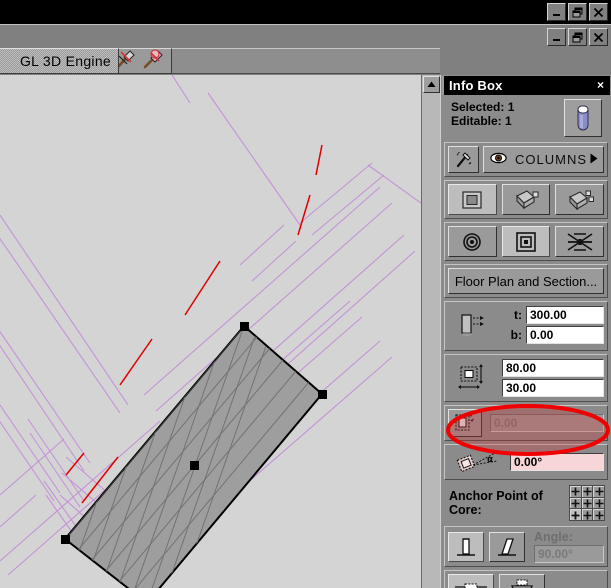 The image size is (611, 588). What do you see at coordinates (476, 85) in the screenshot?
I see `info-box-title: Info Box` at bounding box center [476, 85].